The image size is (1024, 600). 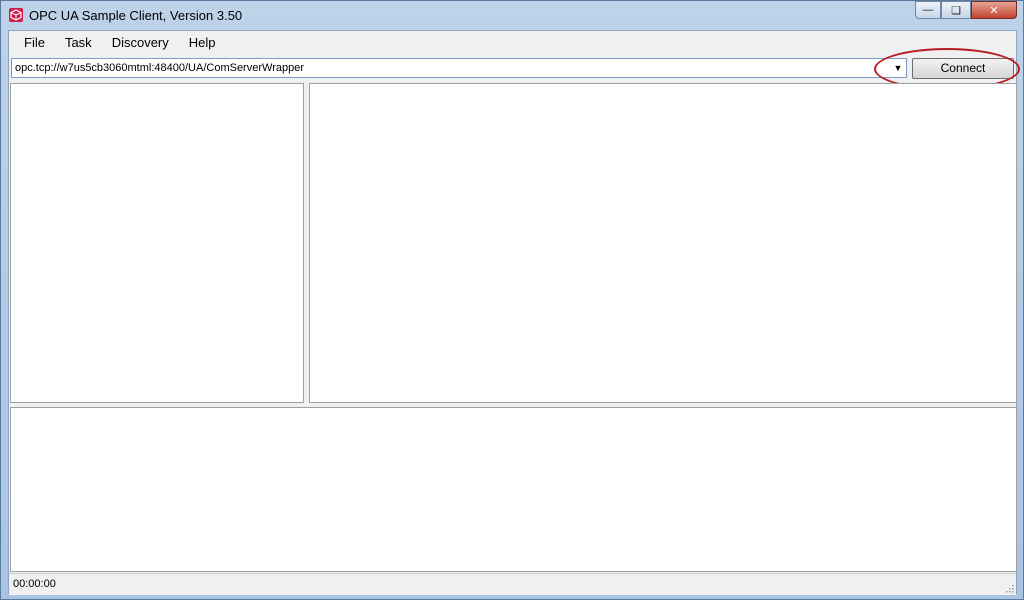 What do you see at coordinates (78, 43) in the screenshot?
I see `menu-task: Task` at bounding box center [78, 43].